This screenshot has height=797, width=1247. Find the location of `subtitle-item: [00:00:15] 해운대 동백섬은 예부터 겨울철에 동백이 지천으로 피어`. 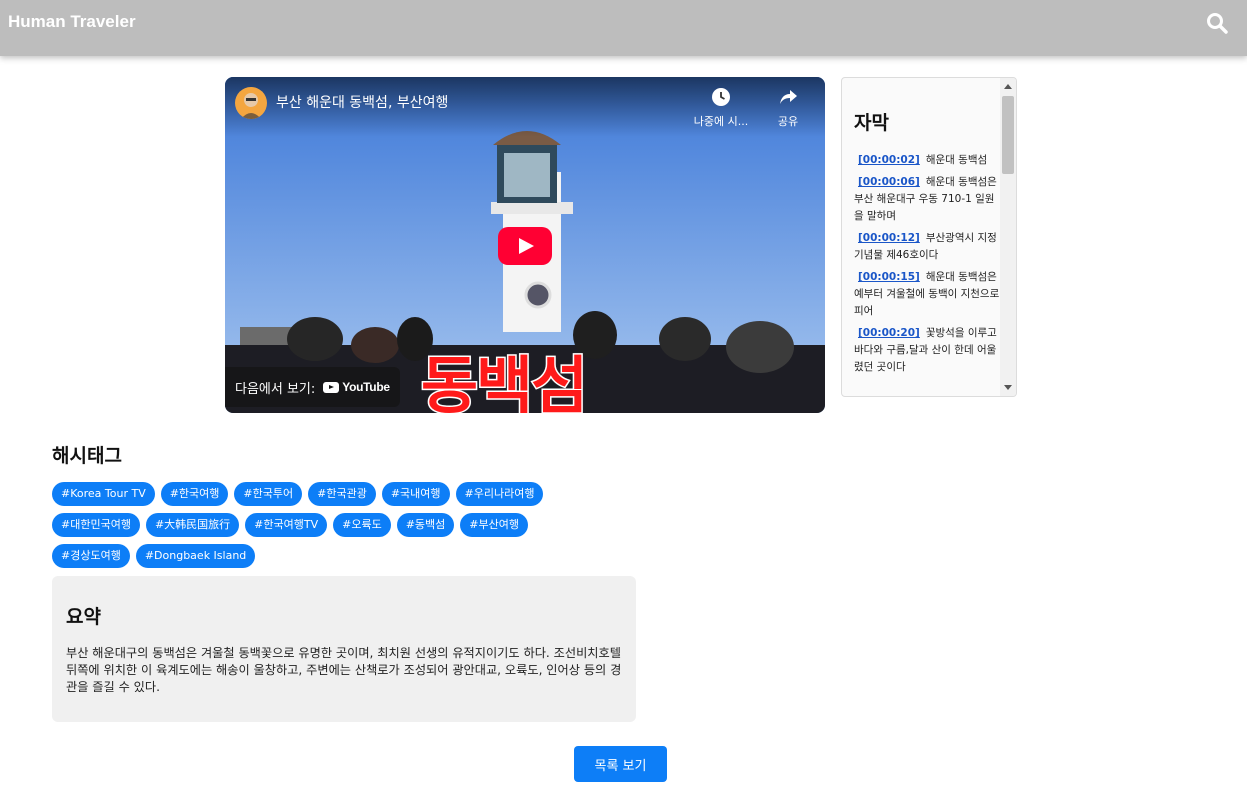

subtitle-item: [00:00:15] 해운대 동백섬은 예부터 겨울철에 동백이 지천으로 피어 is located at coordinates (928, 294).